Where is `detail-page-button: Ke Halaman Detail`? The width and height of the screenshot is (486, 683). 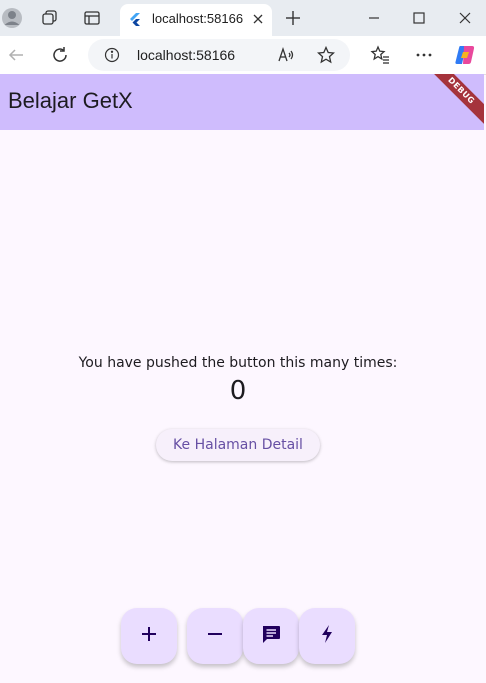
detail-page-button: Ke Halaman Detail is located at coordinates (238, 445).